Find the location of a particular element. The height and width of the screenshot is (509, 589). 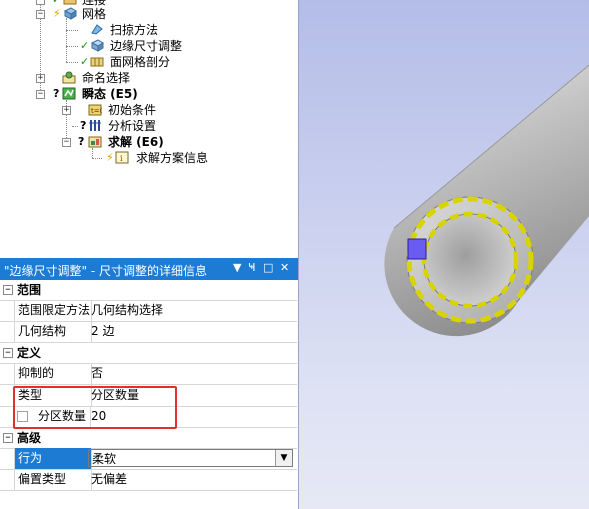

section-advanced: − 高级 is located at coordinates (148, 438).